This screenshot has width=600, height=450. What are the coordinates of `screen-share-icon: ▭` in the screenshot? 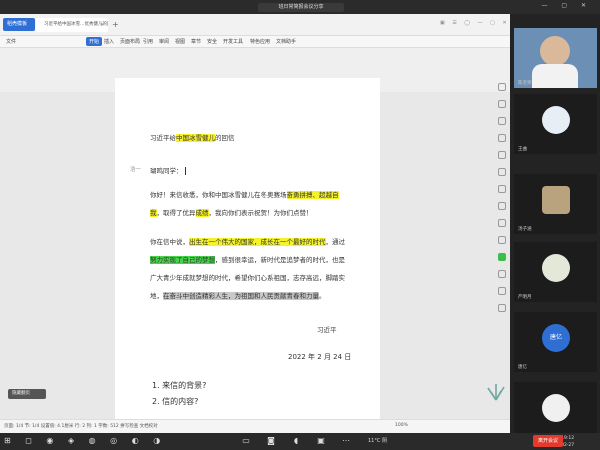 It's located at (246, 441).